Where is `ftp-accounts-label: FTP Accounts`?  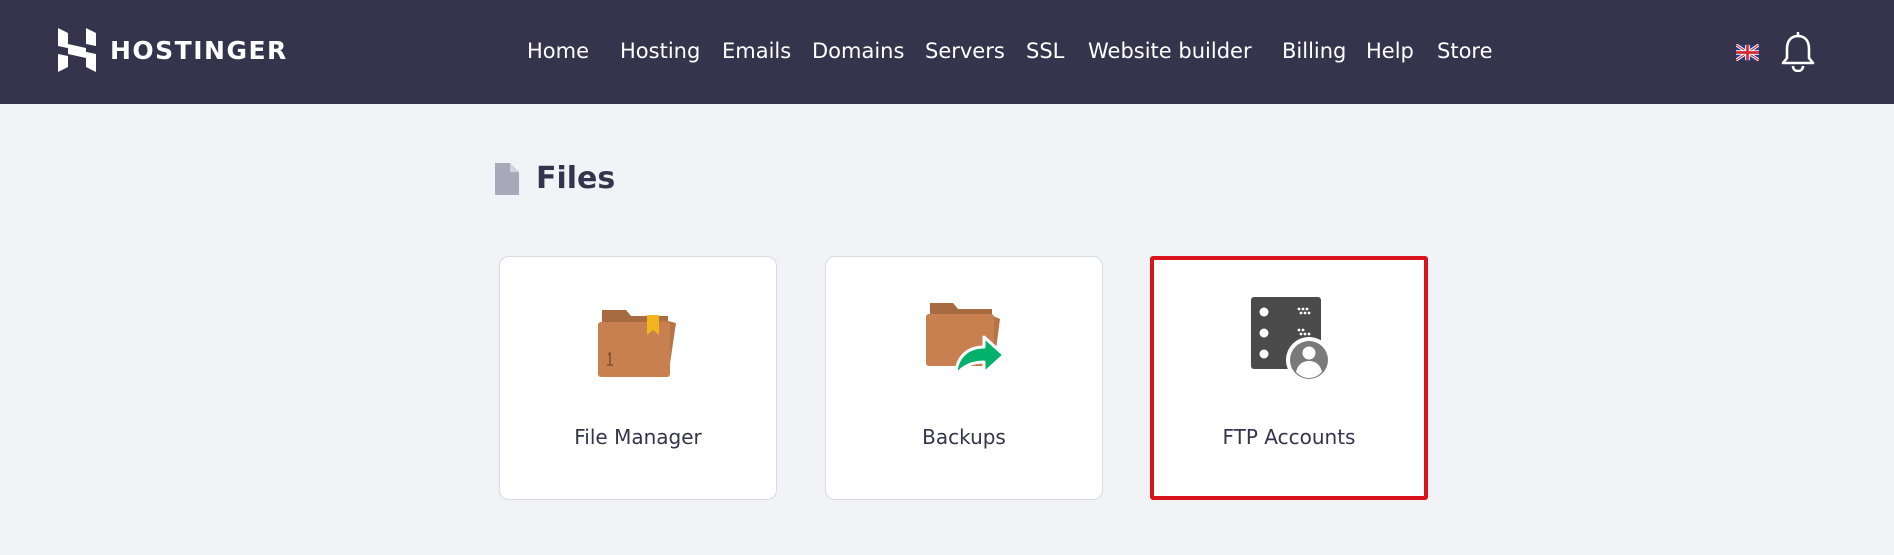 ftp-accounts-label: FTP Accounts is located at coordinates (1289, 437).